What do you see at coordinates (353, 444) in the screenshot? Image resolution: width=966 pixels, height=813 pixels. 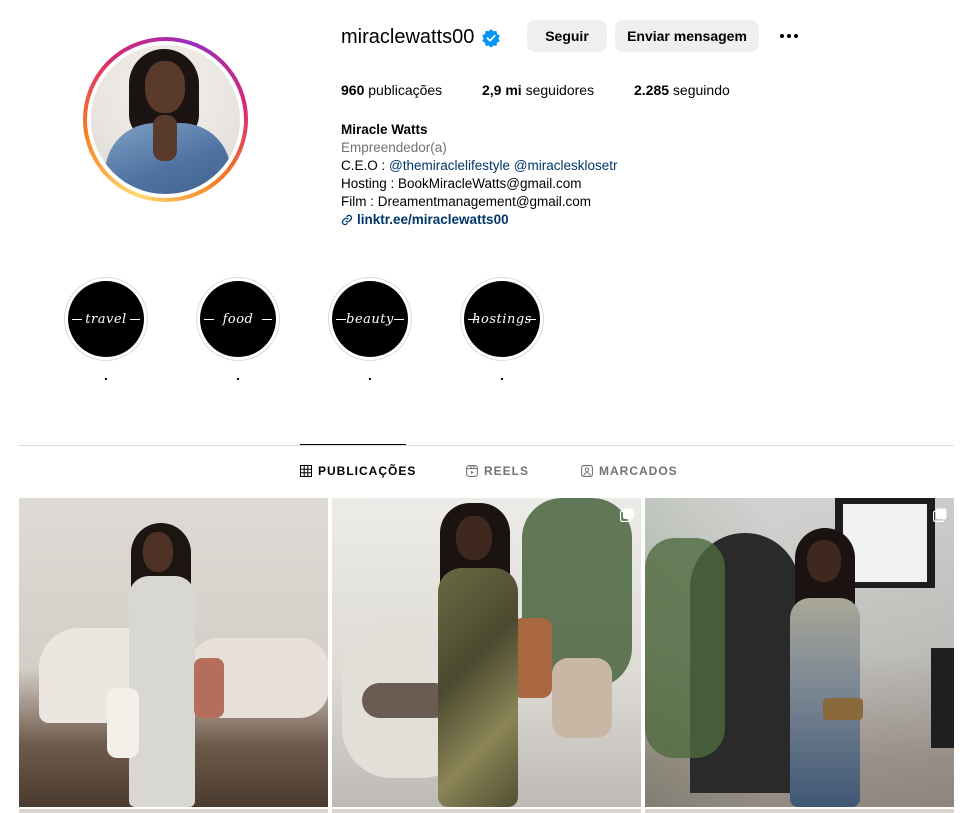 I see `active-tab-indicator` at bounding box center [353, 444].